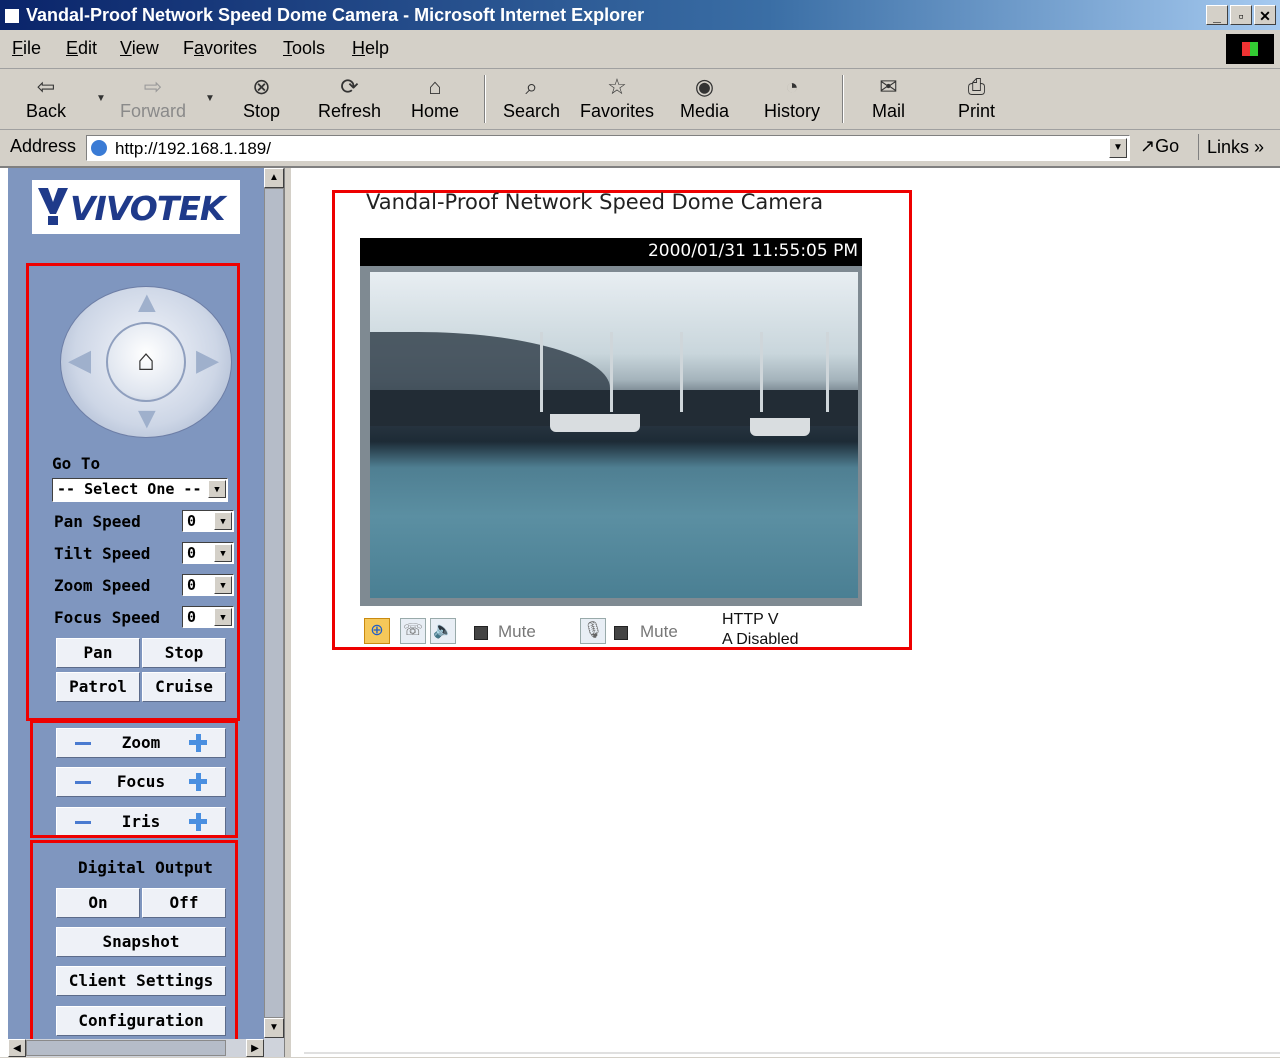 The width and height of the screenshot is (1280, 1058). Describe the element at coordinates (377, 631) in the screenshot. I see `digital-zoom-icon: ⊕` at that location.